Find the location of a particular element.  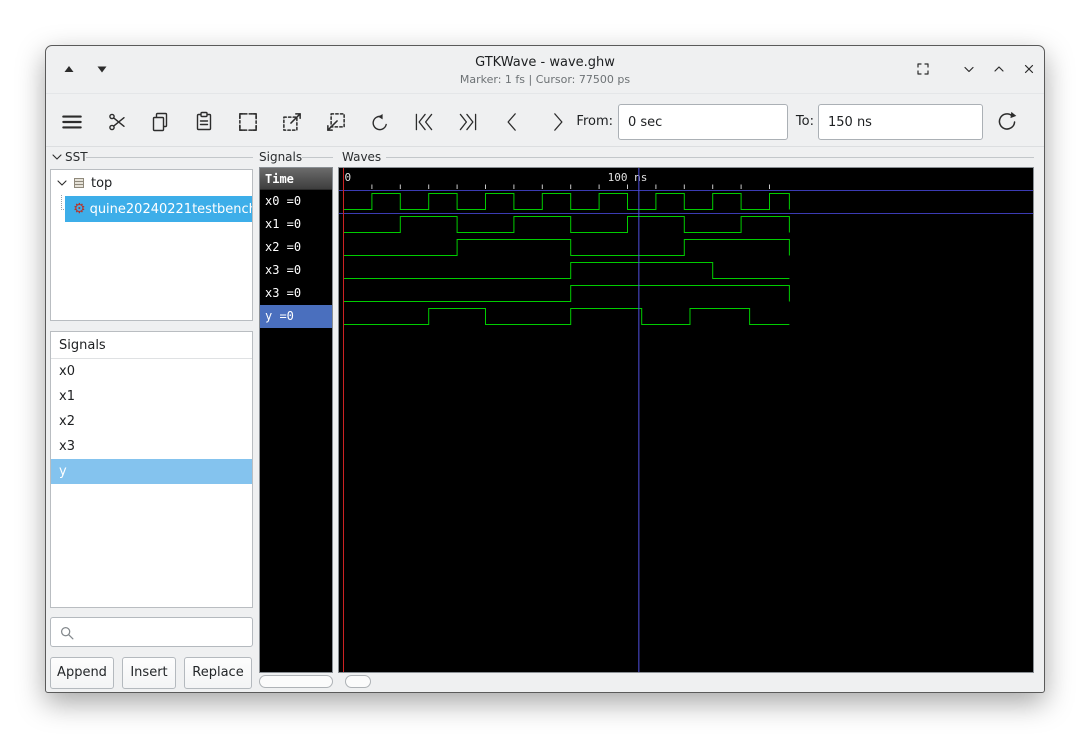

signal-source-header: Signals is located at coordinates (151, 345).